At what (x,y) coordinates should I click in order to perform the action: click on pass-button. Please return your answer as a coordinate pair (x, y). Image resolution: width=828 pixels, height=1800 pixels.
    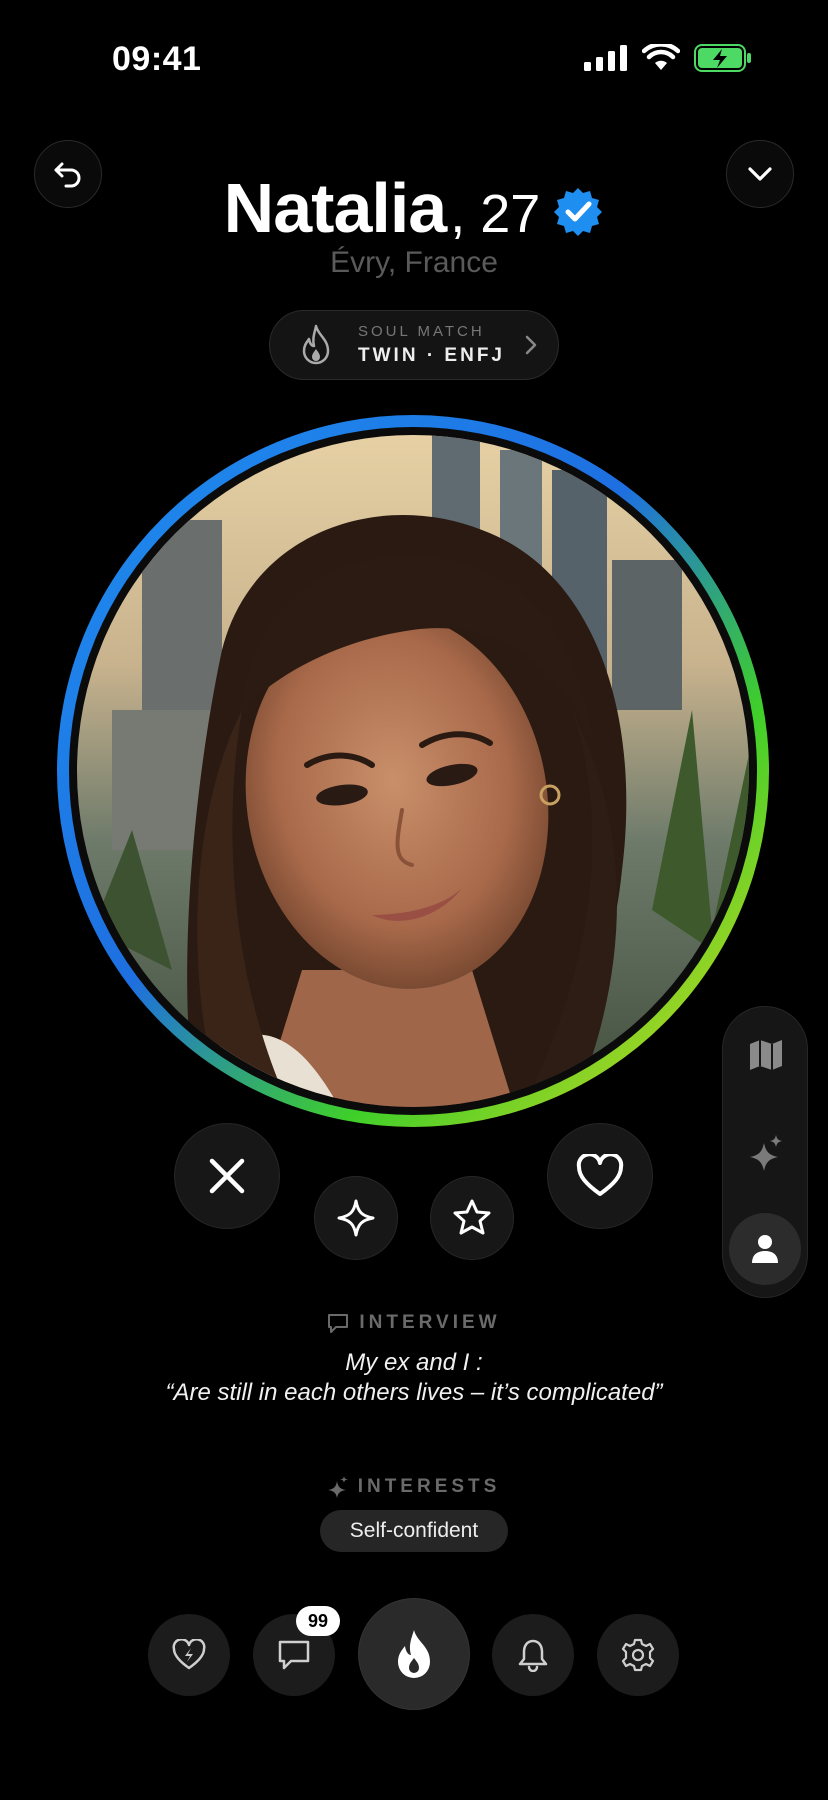
    Looking at the image, I should click on (227, 1176).